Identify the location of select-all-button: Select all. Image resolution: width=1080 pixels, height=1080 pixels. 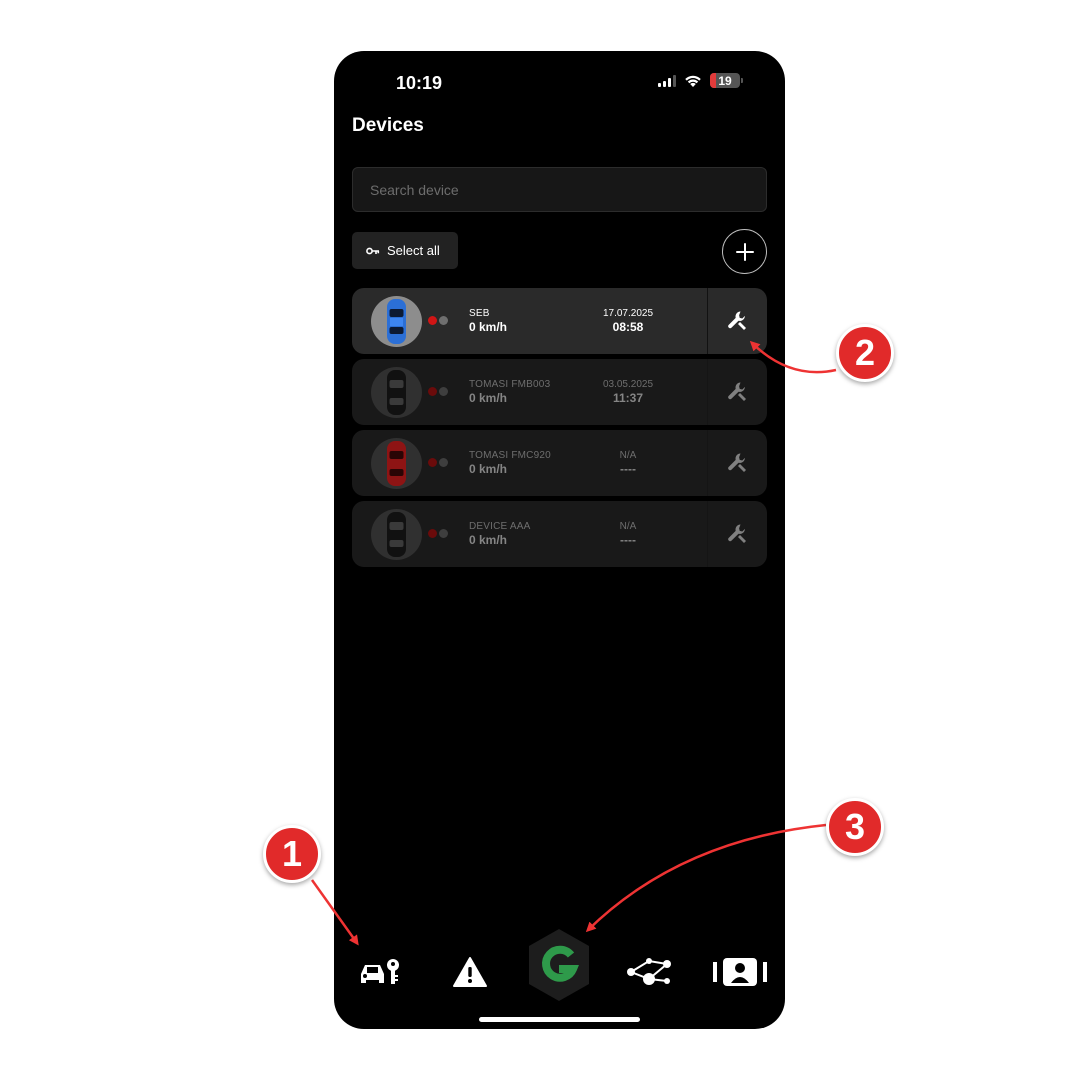
(405, 250).